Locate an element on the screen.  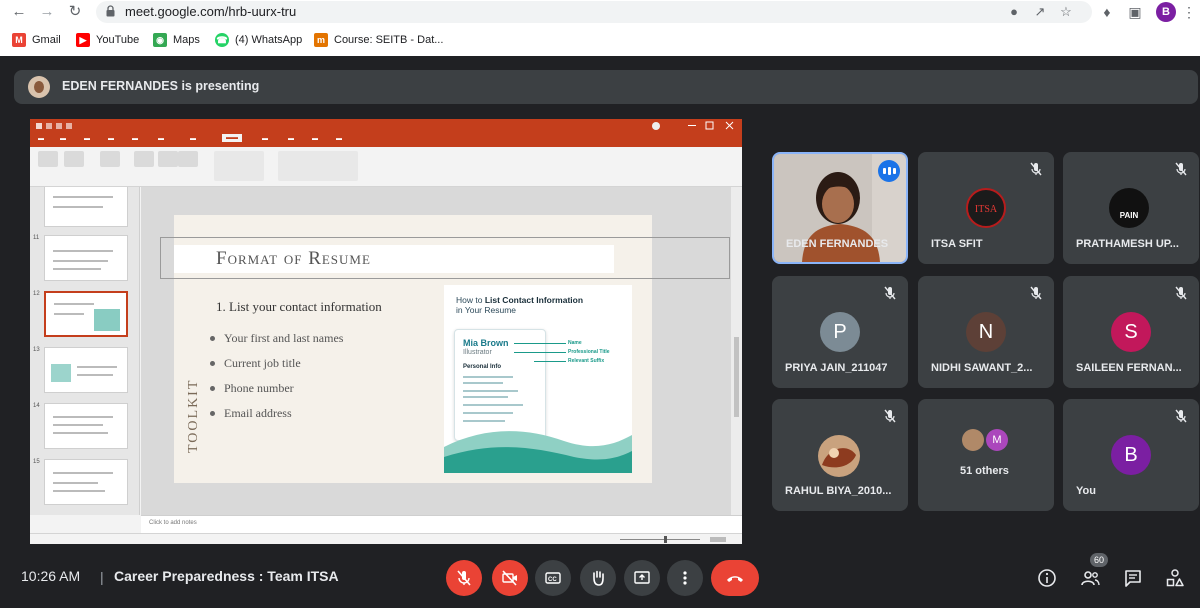
more-options-button is located at coordinates (685, 578).